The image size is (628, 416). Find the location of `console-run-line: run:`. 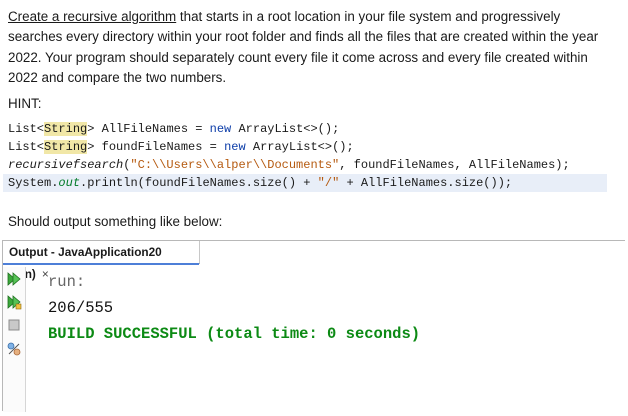

console-run-line: run: is located at coordinates (67, 282).